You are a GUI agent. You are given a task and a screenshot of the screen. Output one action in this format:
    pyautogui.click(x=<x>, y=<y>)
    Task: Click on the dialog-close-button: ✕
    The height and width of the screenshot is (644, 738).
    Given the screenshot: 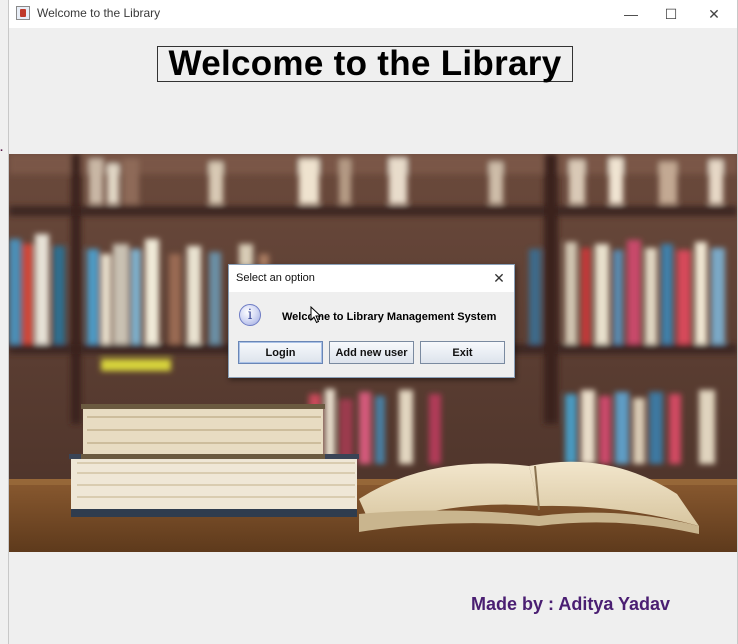 What is the action you would take?
    pyautogui.click(x=499, y=278)
    